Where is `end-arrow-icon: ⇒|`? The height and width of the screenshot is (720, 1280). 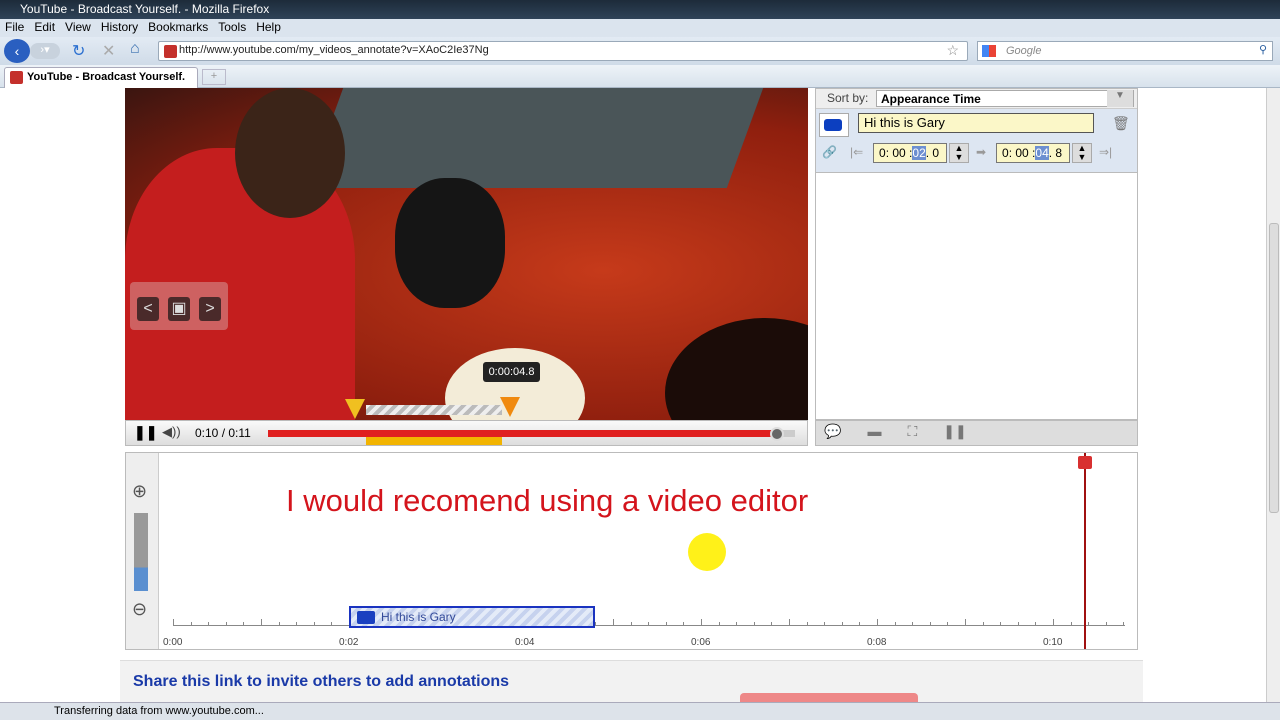 end-arrow-icon: ⇒| is located at coordinates (1106, 152).